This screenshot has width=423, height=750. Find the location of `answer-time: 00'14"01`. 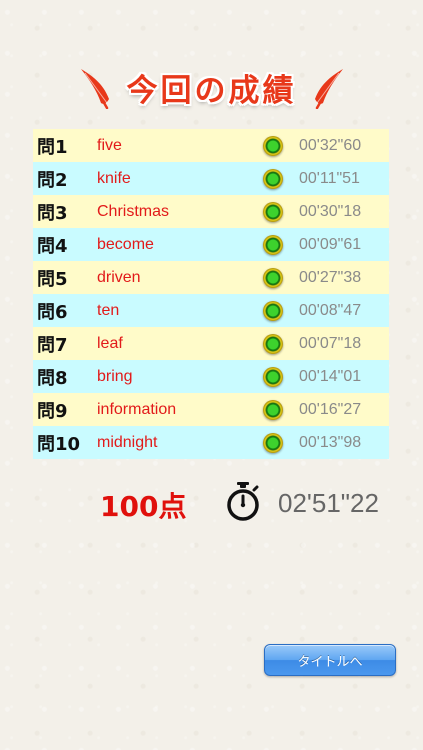

answer-time: 00'14"01 is located at coordinates (330, 376).